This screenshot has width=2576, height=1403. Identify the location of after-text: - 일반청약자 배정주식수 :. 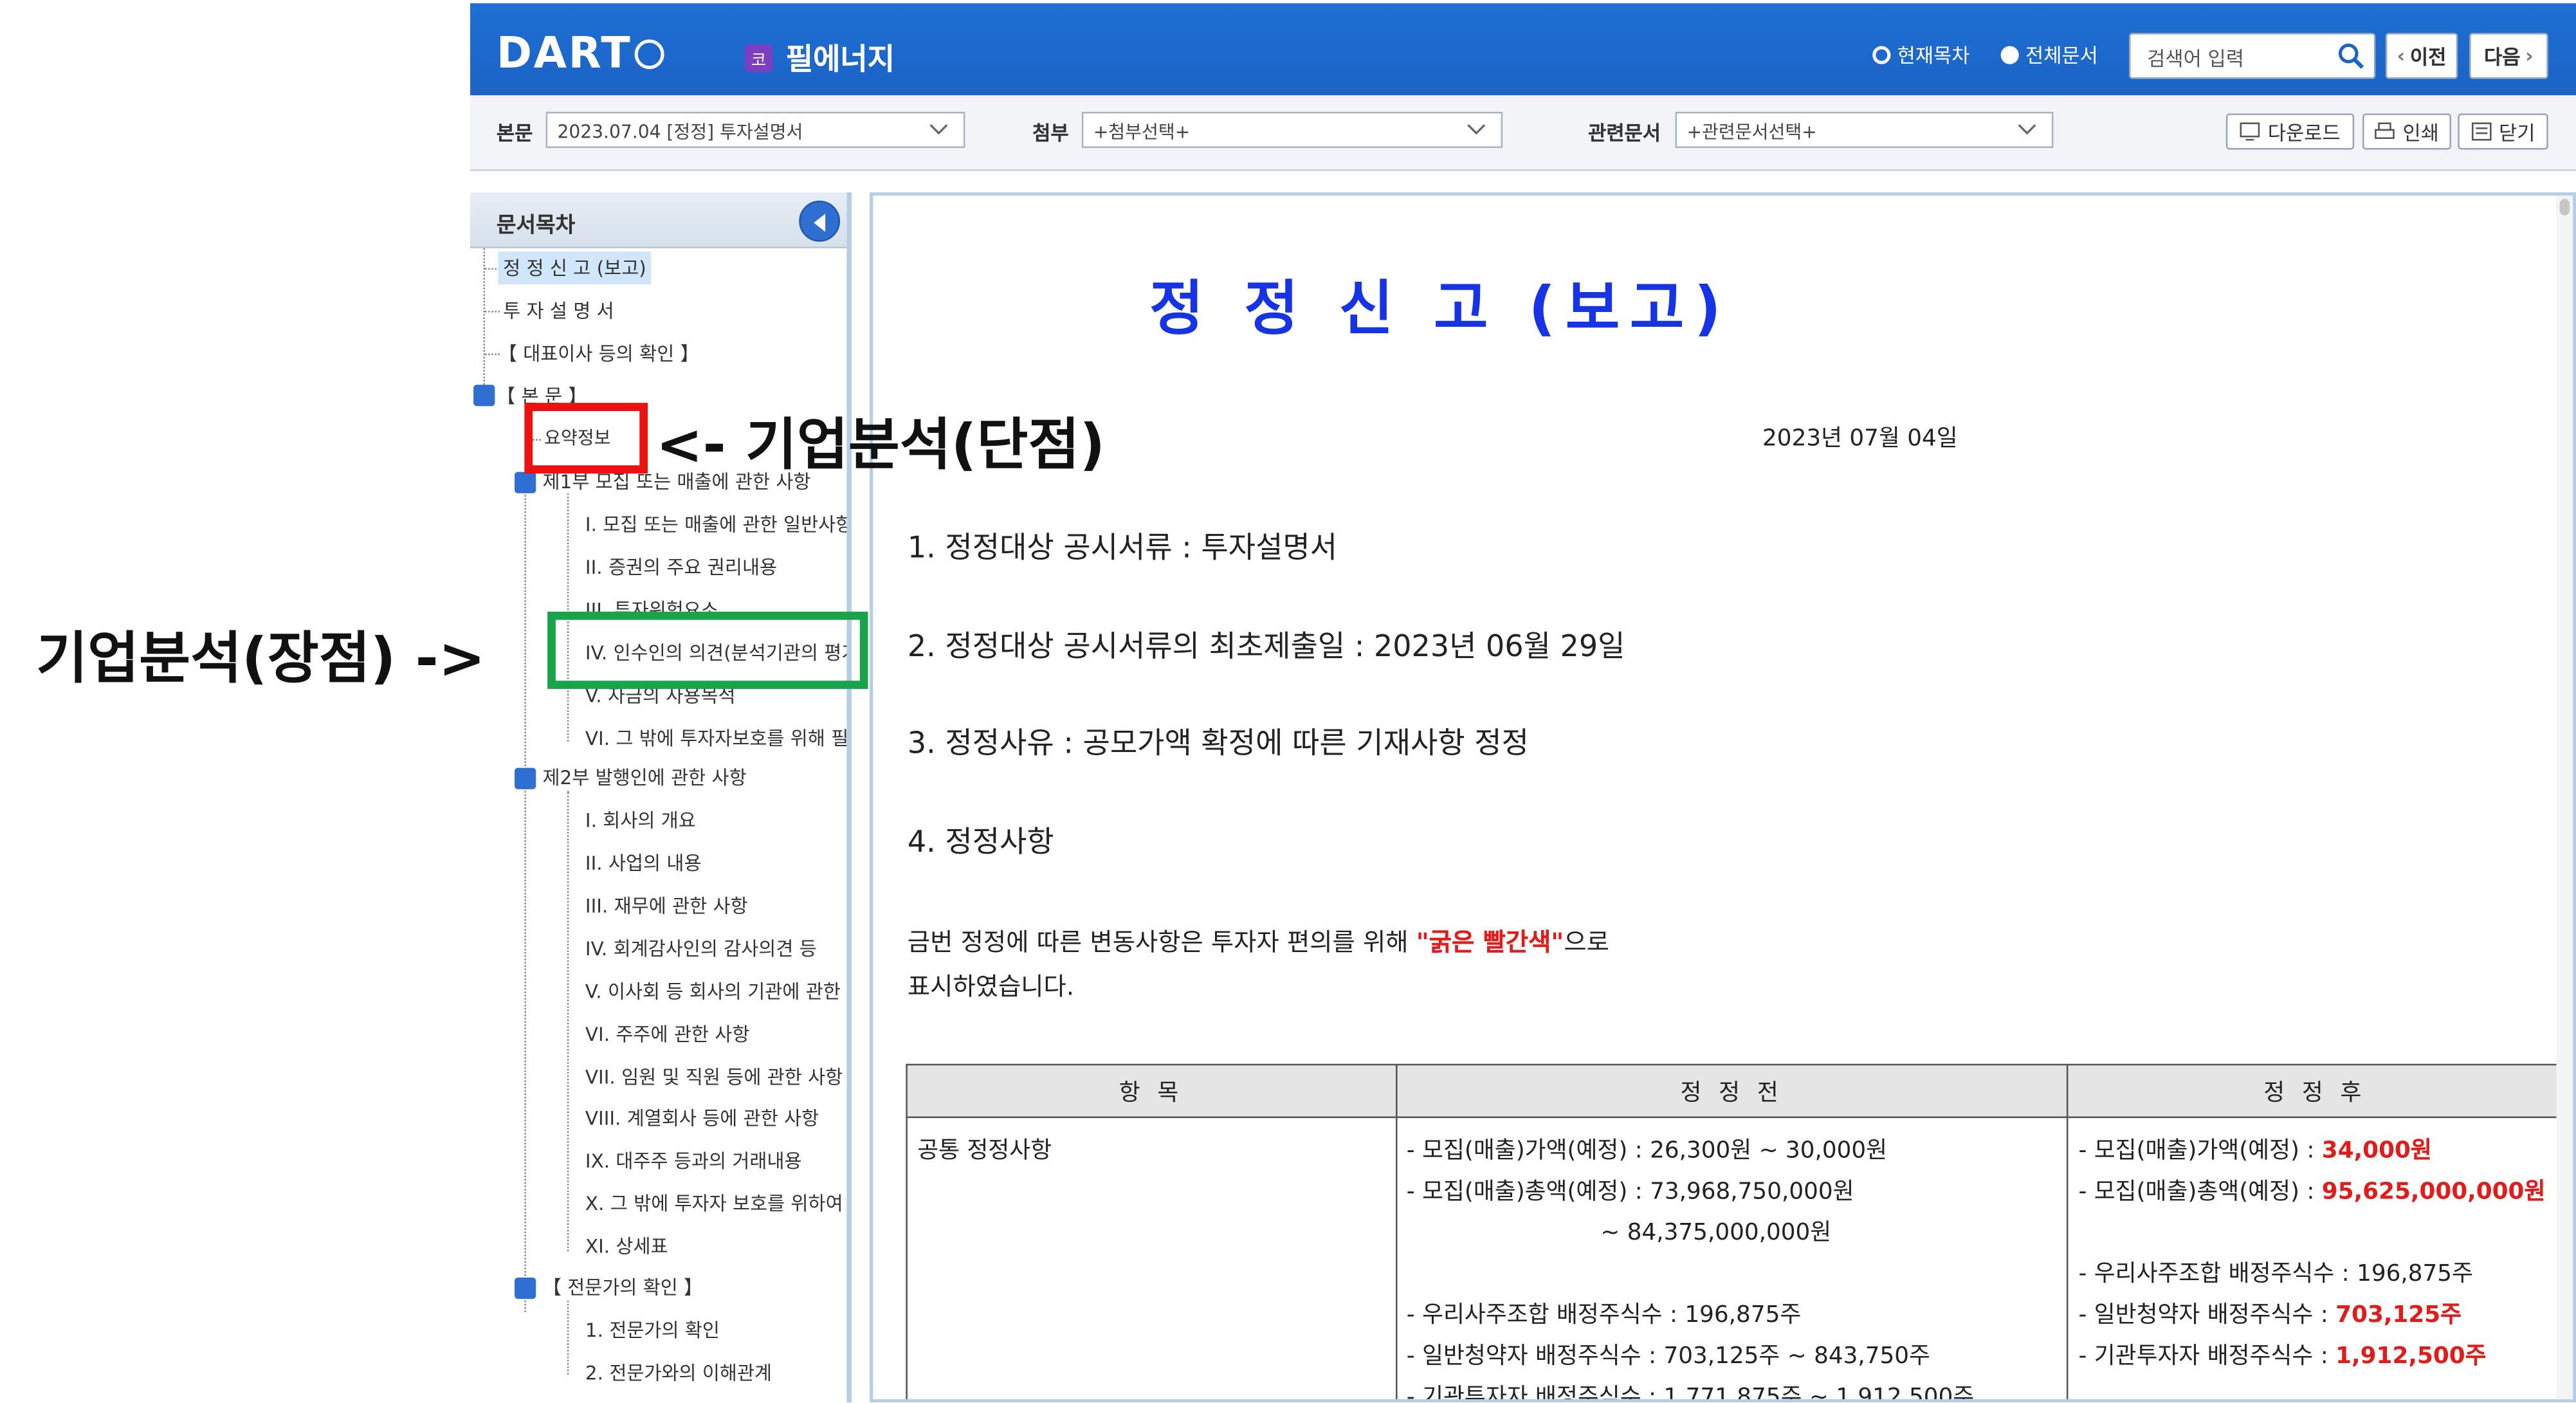
(2207, 1315).